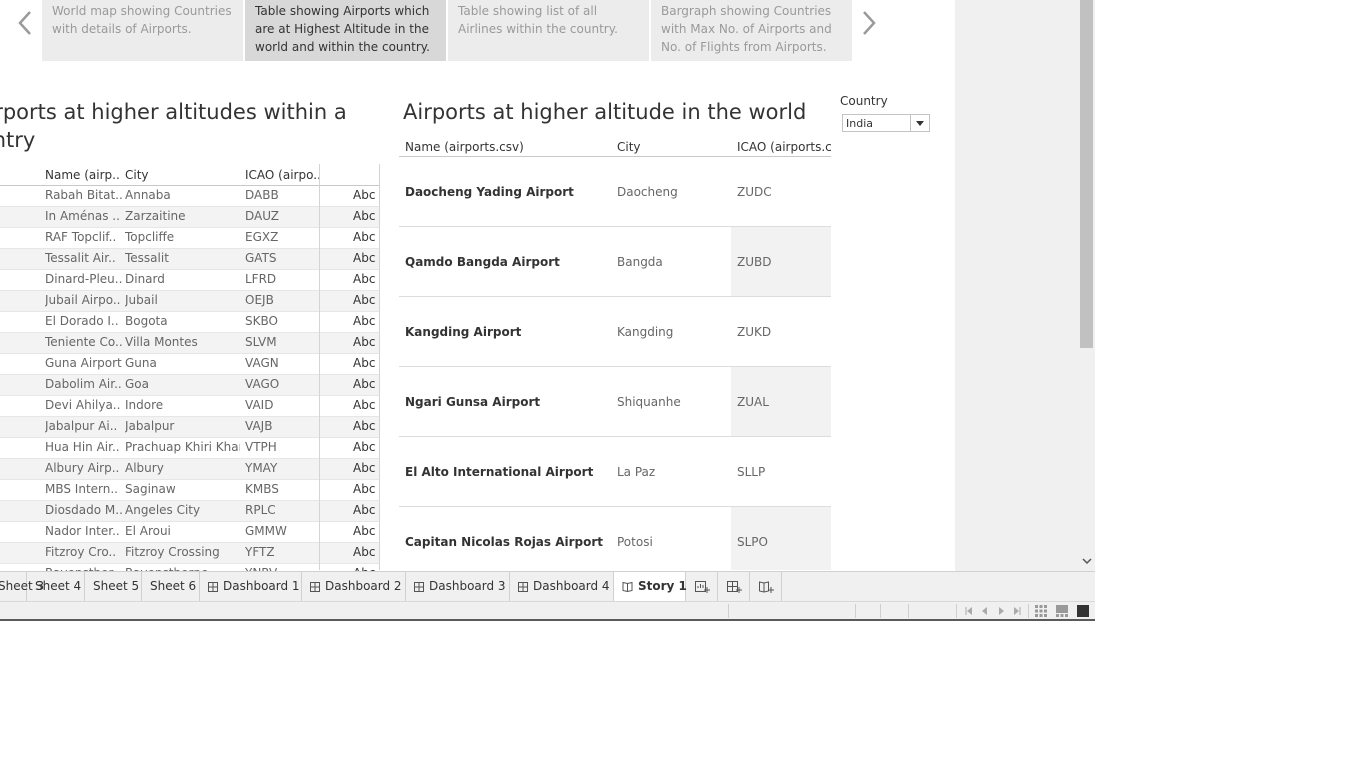  I want to click on table-row: Fitzroy Cro.. Fitzroy Crossing YFTZ Abc, so click(190, 553).